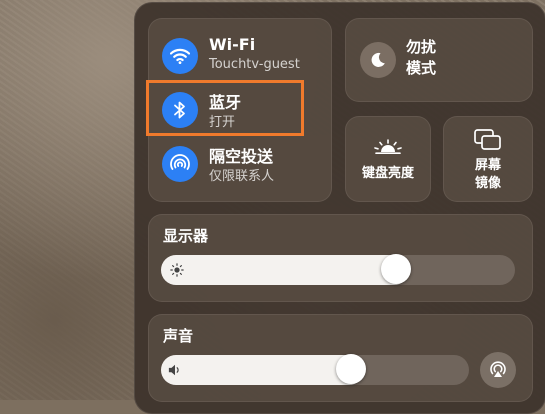 The width and height of the screenshot is (545, 414). Describe the element at coordinates (487, 174) in the screenshot. I see `screen-mirroring-label: 屏幕 镜像` at that location.